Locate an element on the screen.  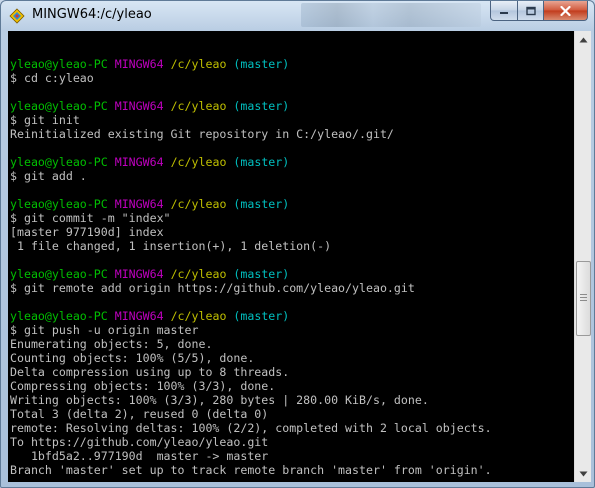
maximize-icon is located at coordinates (530, 10).